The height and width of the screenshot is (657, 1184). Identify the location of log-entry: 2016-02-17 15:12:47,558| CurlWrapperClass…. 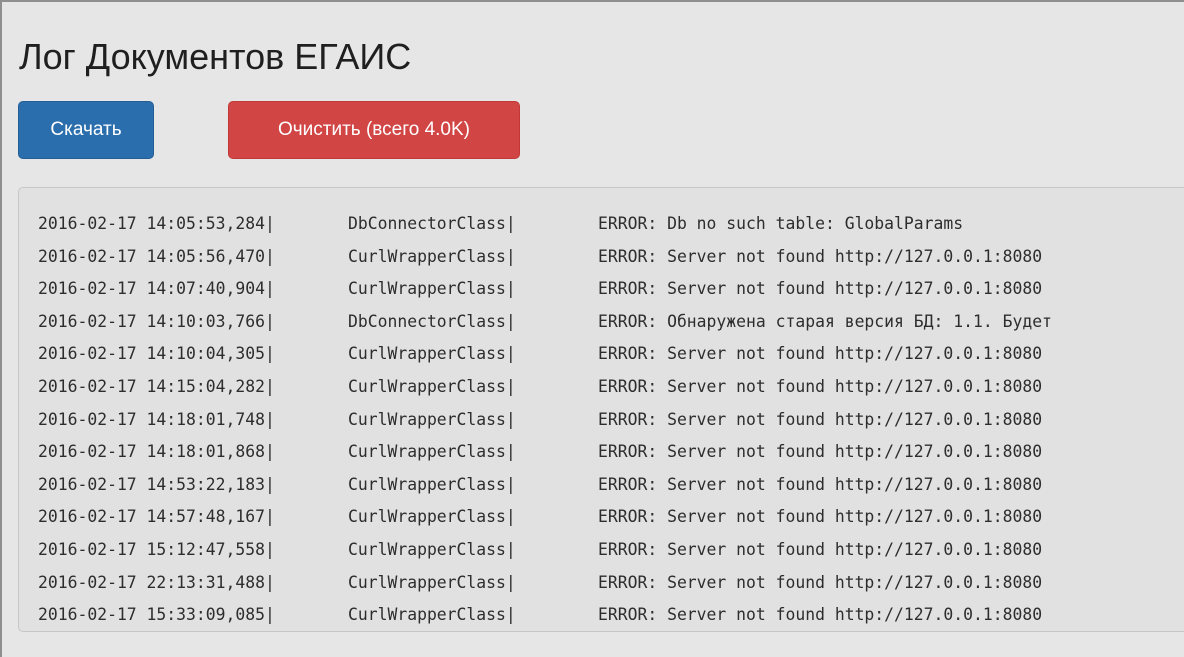
(545, 550).